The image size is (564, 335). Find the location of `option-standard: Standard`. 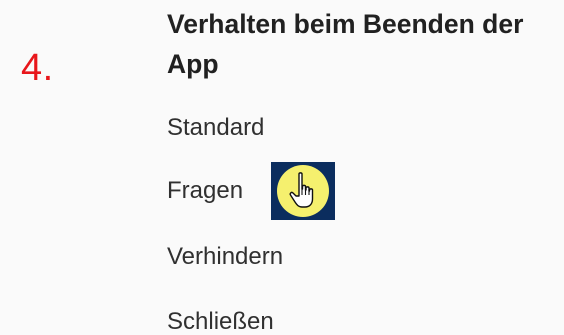

option-standard: Standard is located at coordinates (215, 128).